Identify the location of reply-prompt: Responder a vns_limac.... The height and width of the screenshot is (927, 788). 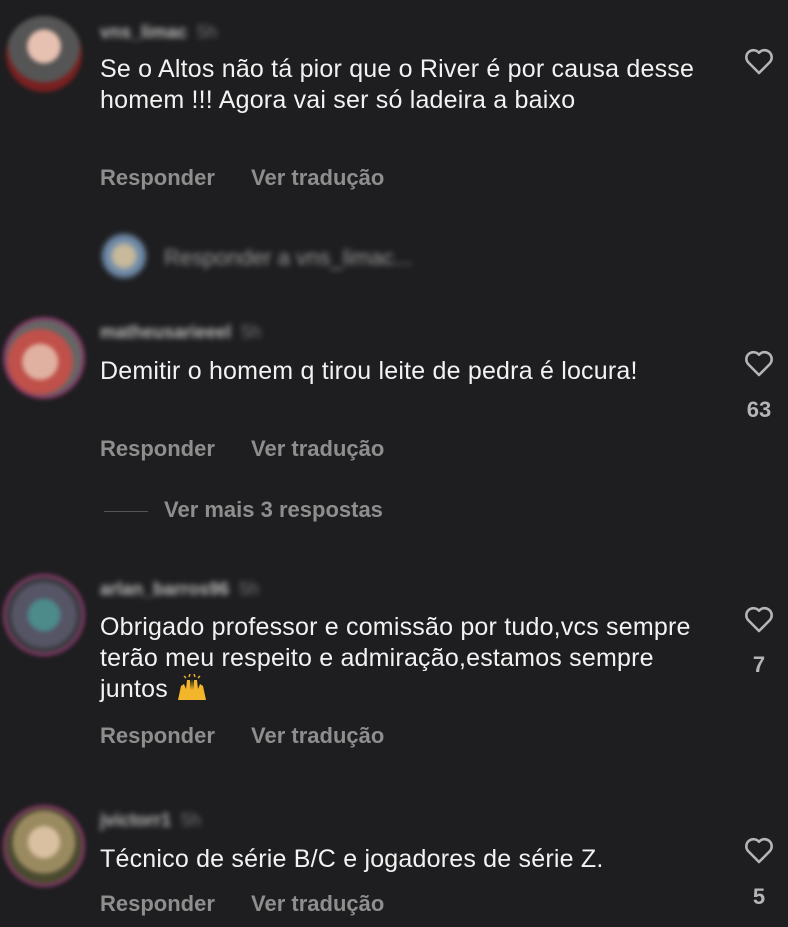
(288, 258).